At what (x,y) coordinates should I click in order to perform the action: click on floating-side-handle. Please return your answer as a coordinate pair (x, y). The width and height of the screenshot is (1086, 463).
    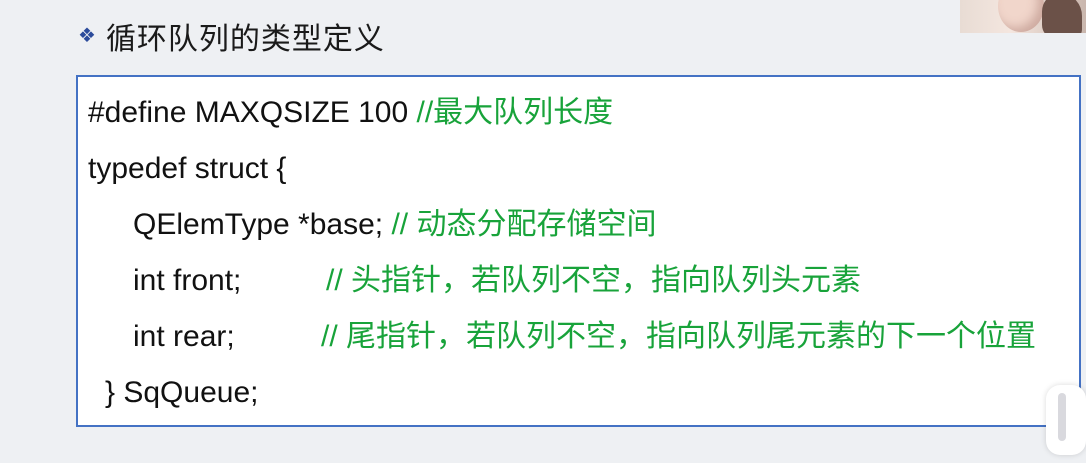
    Looking at the image, I should click on (1066, 420).